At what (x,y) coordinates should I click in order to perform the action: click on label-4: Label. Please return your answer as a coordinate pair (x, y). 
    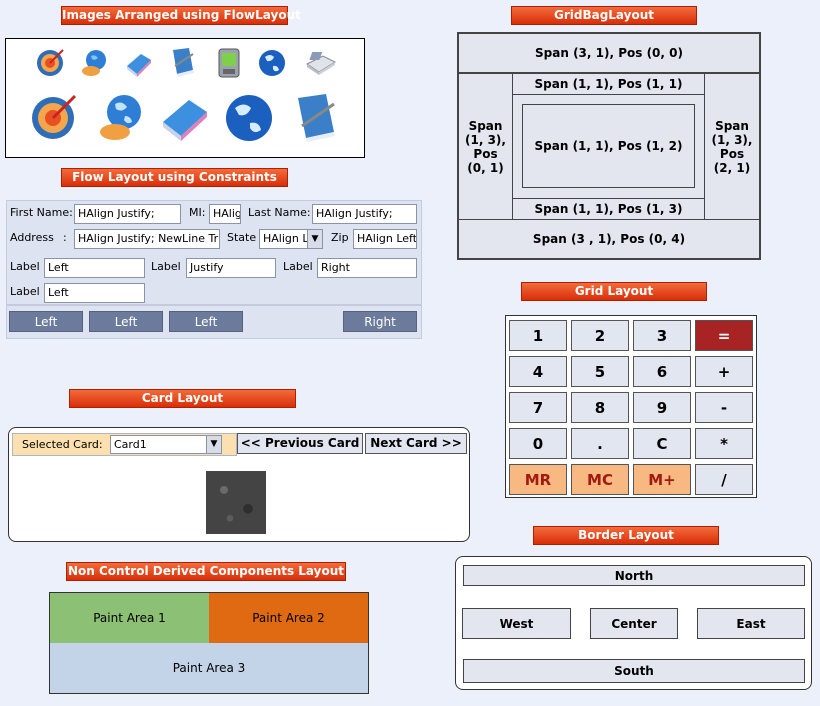
    Looking at the image, I should click on (25, 291).